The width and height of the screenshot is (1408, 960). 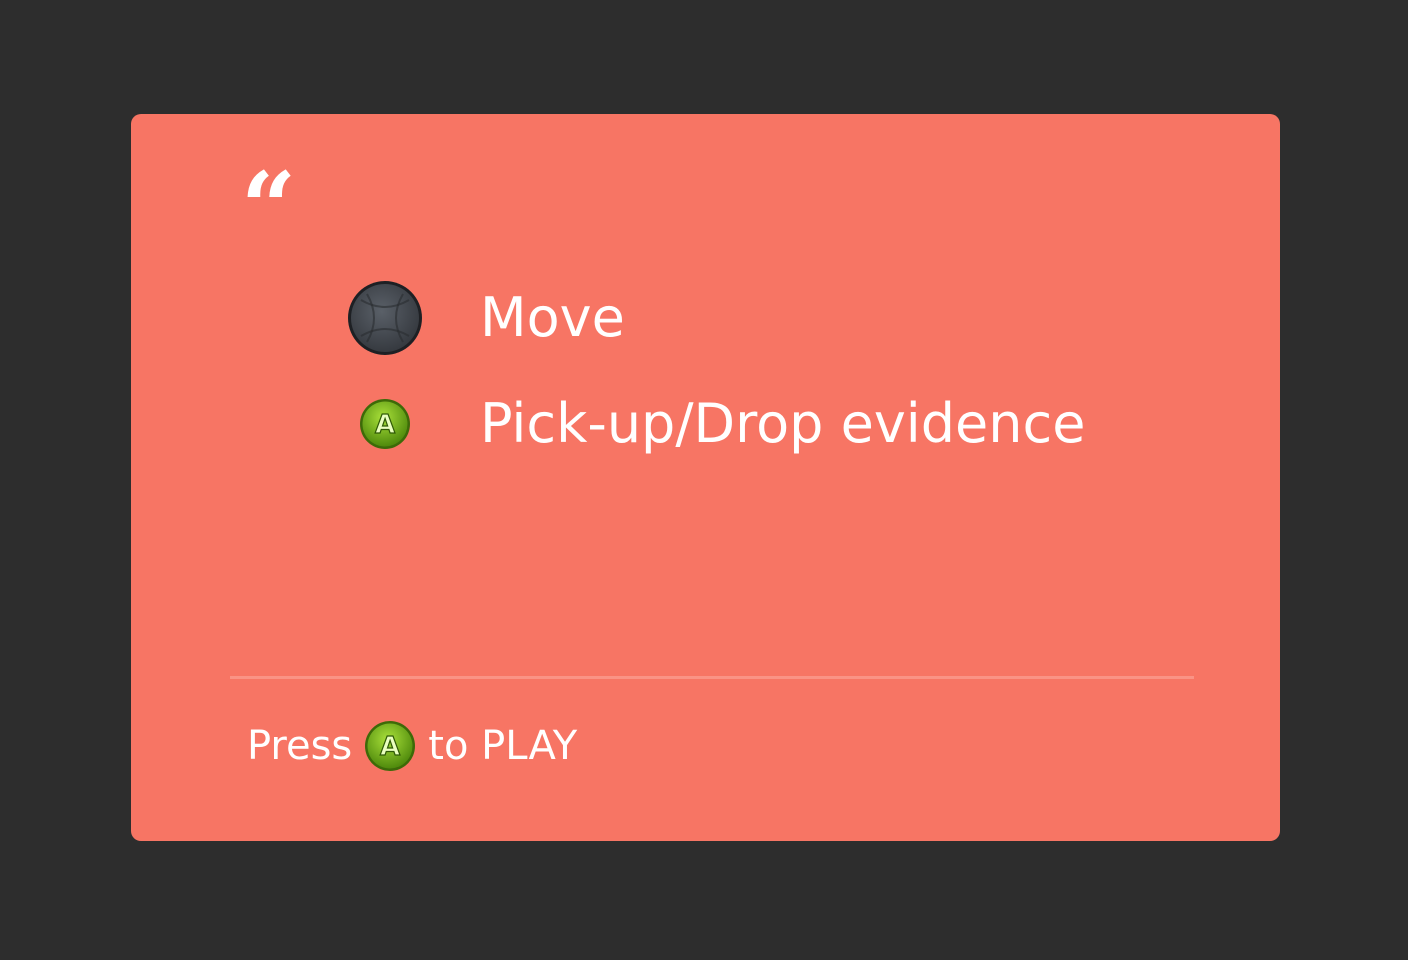 I want to click on control-row-move: Move, so click(x=705, y=318).